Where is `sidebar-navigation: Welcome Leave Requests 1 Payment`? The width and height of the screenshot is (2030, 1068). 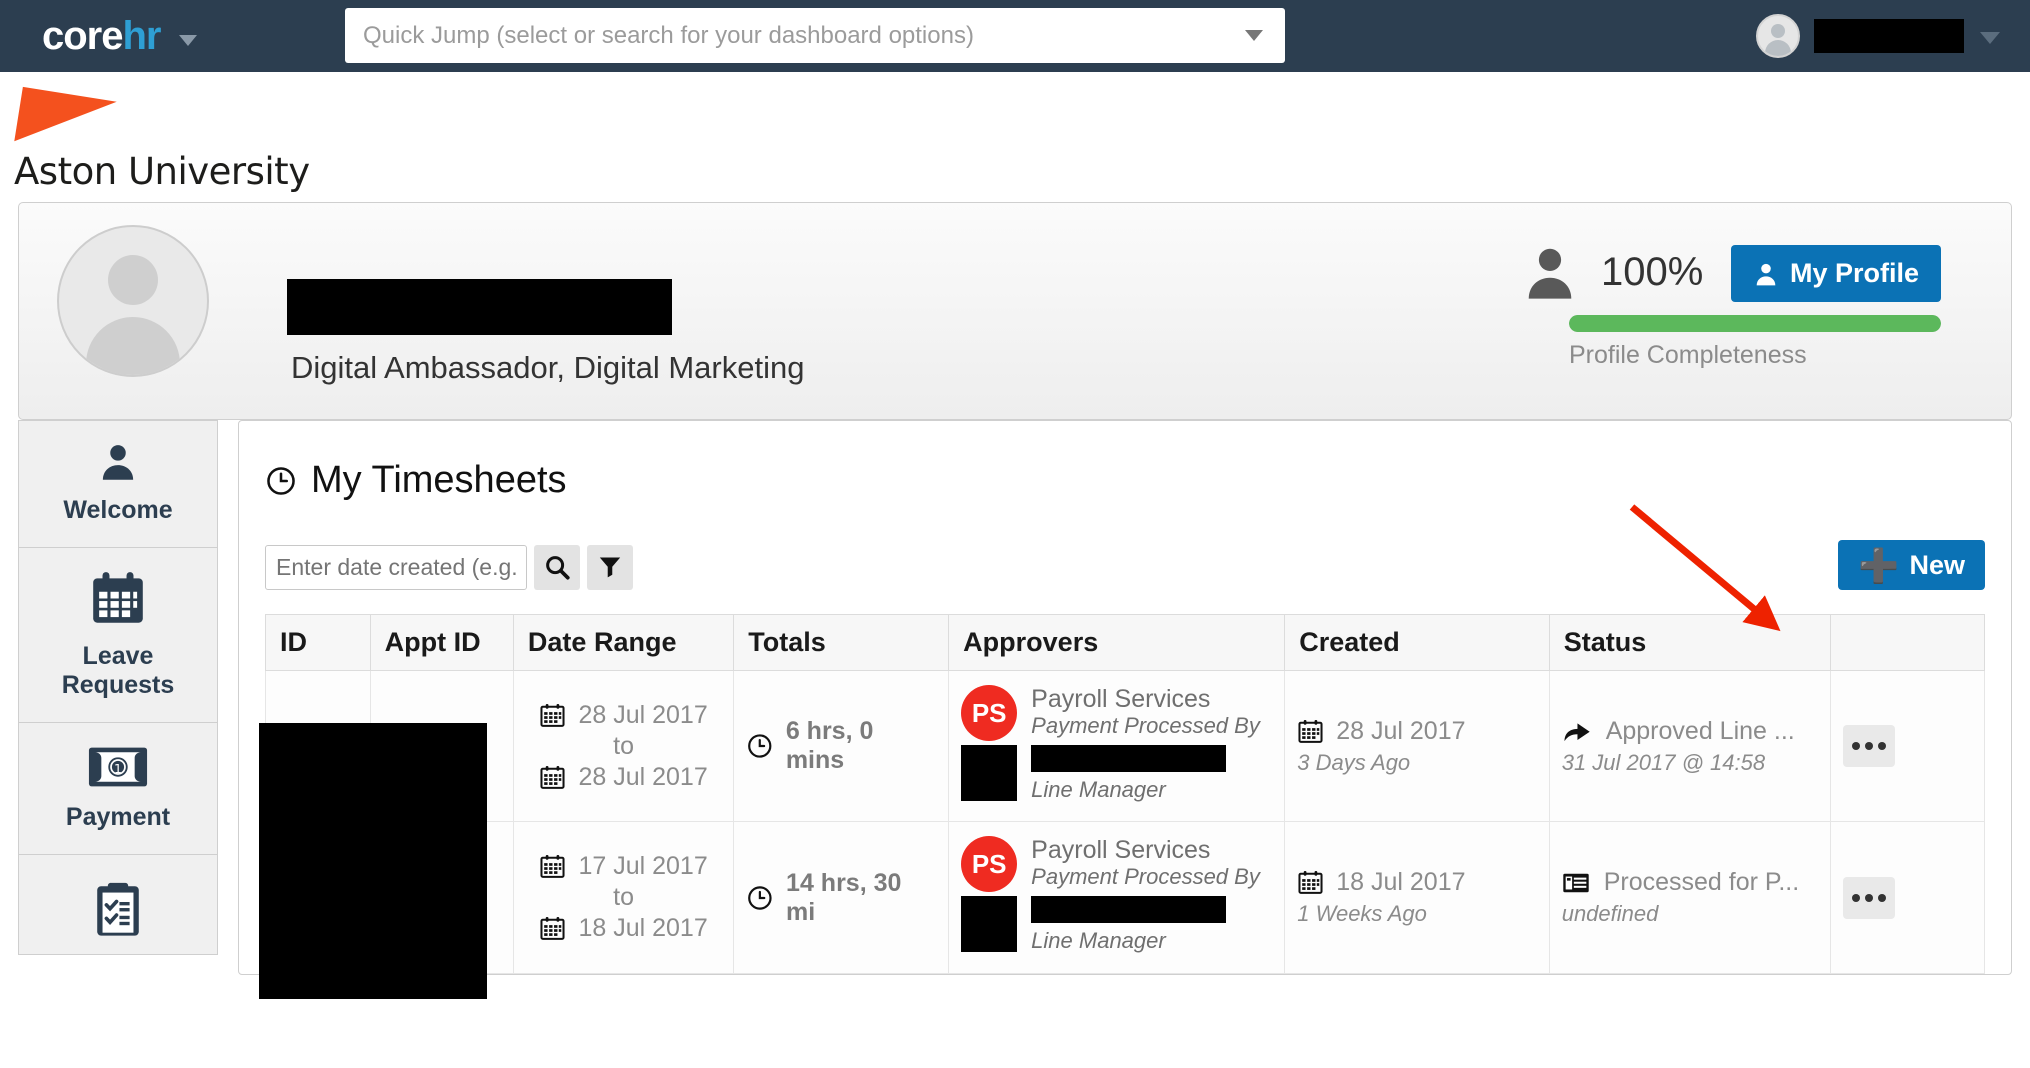 sidebar-navigation: Welcome Leave Requests 1 Payment is located at coordinates (118, 697).